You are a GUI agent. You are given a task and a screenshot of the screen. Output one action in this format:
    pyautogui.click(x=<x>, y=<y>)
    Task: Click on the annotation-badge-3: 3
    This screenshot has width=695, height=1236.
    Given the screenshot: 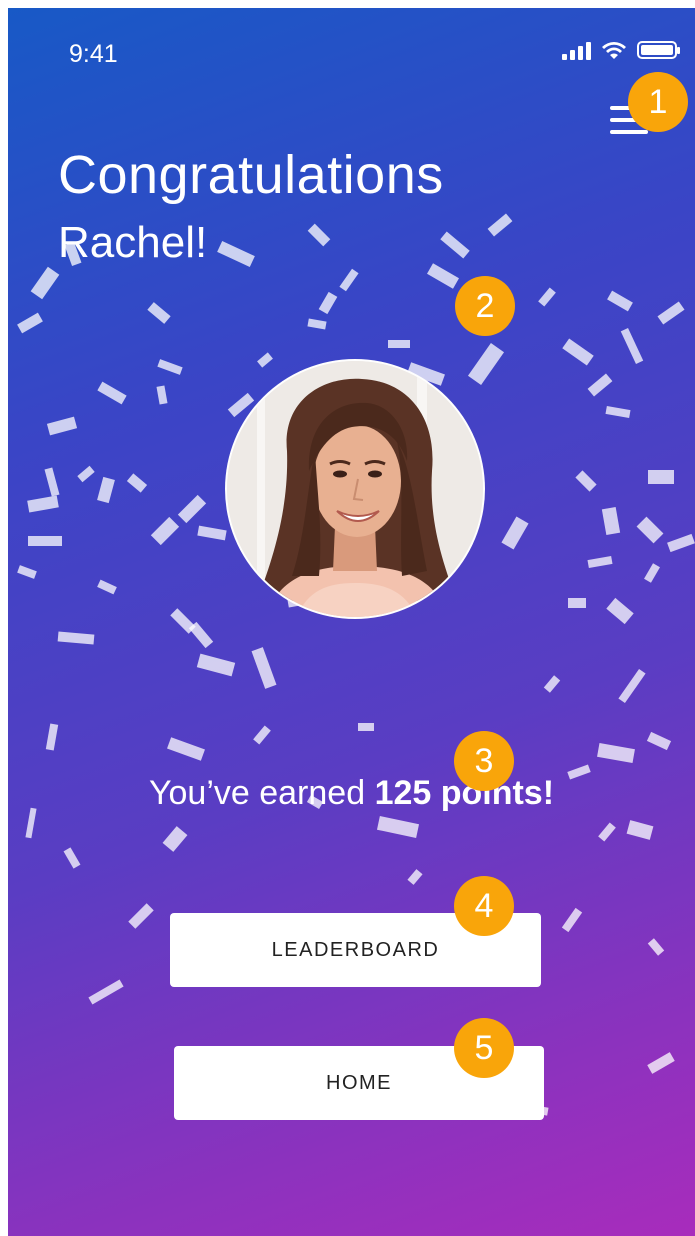 What is the action you would take?
    pyautogui.click(x=484, y=761)
    